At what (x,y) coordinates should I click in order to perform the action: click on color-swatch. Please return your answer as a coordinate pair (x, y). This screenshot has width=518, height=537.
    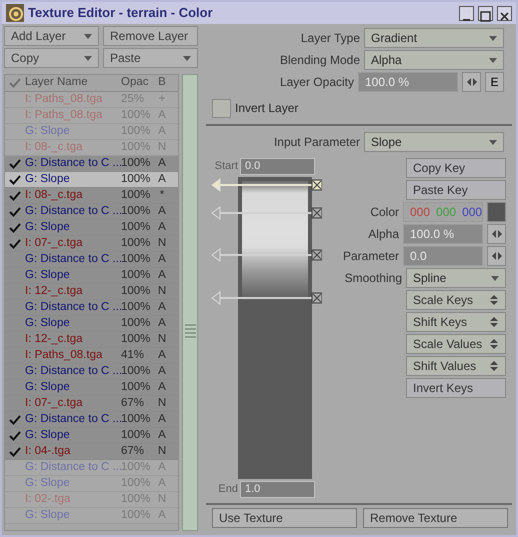
    Looking at the image, I should click on (496, 212).